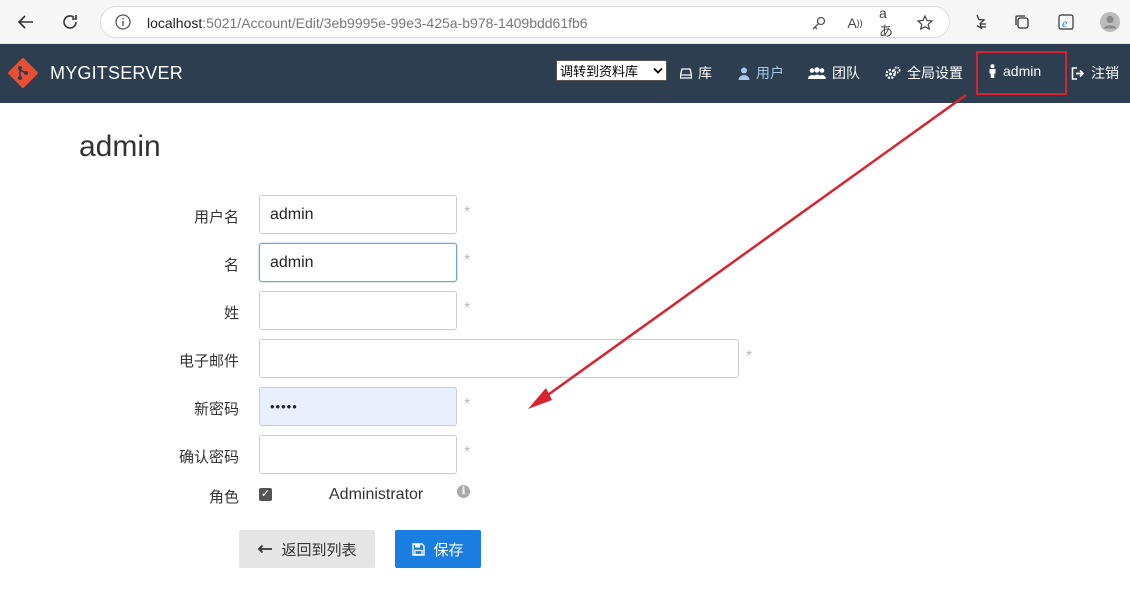 The width and height of the screenshot is (1130, 615). What do you see at coordinates (419, 549) in the screenshot?
I see `floppy-disk-icon` at bounding box center [419, 549].